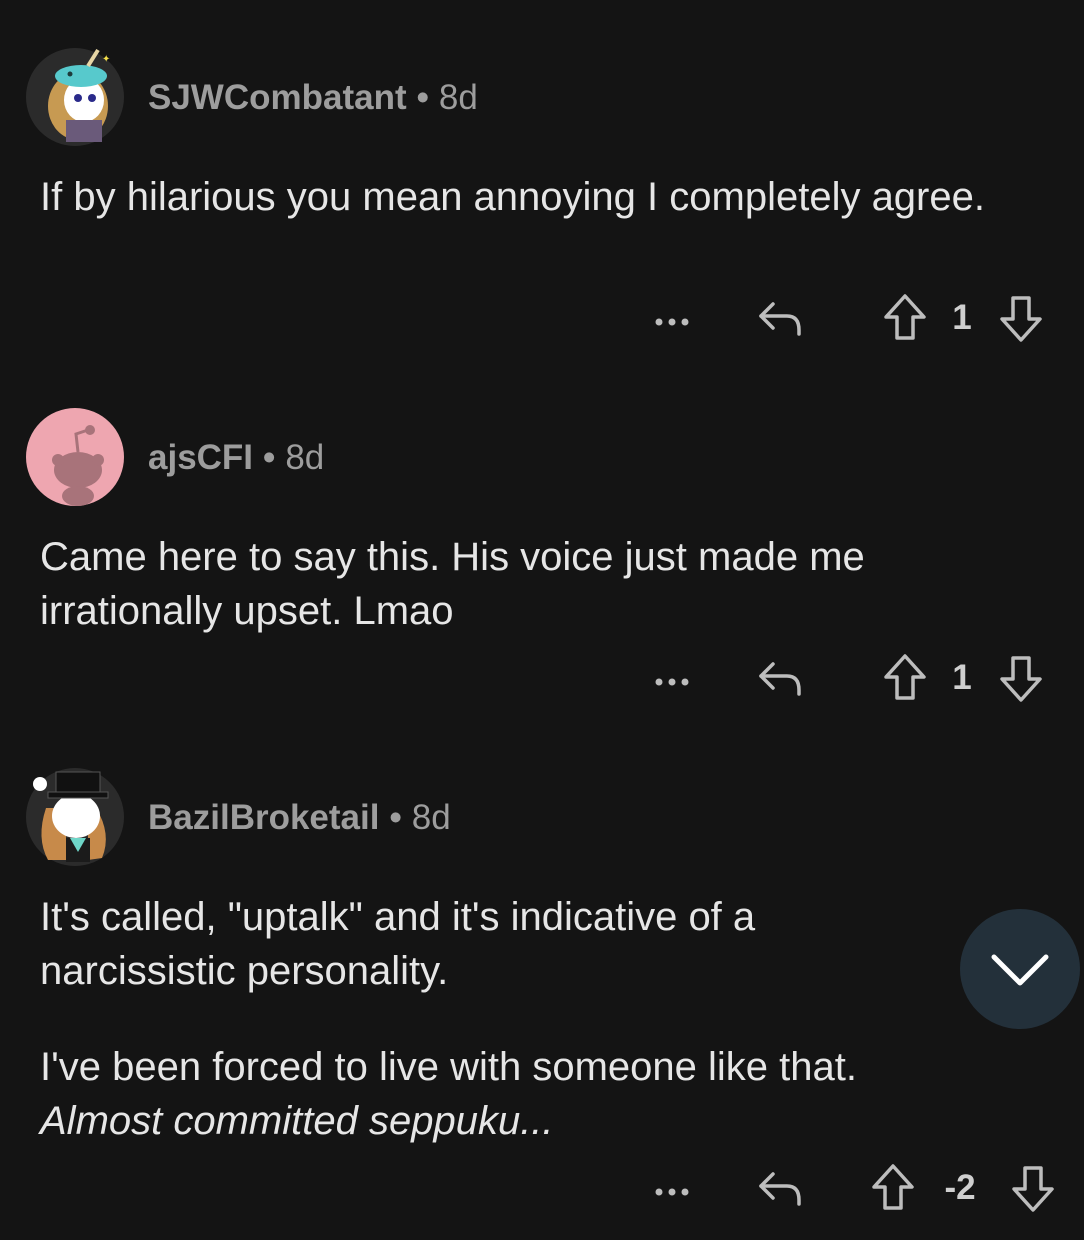  I want to click on username-link: SJWCombatant, so click(277, 97).